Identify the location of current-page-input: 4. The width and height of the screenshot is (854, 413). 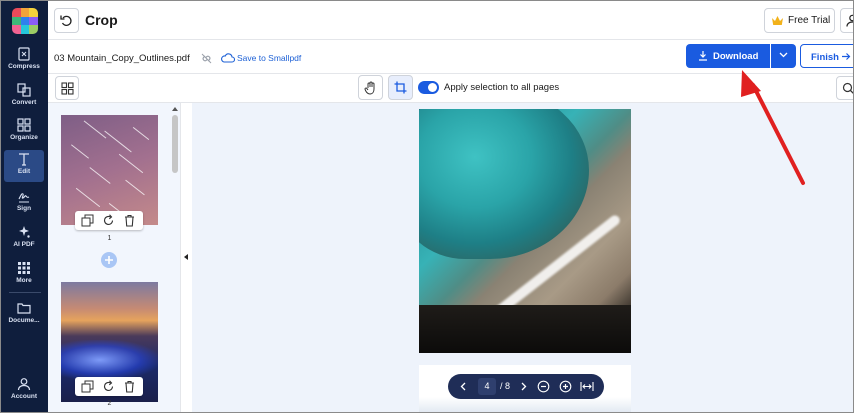
(487, 386).